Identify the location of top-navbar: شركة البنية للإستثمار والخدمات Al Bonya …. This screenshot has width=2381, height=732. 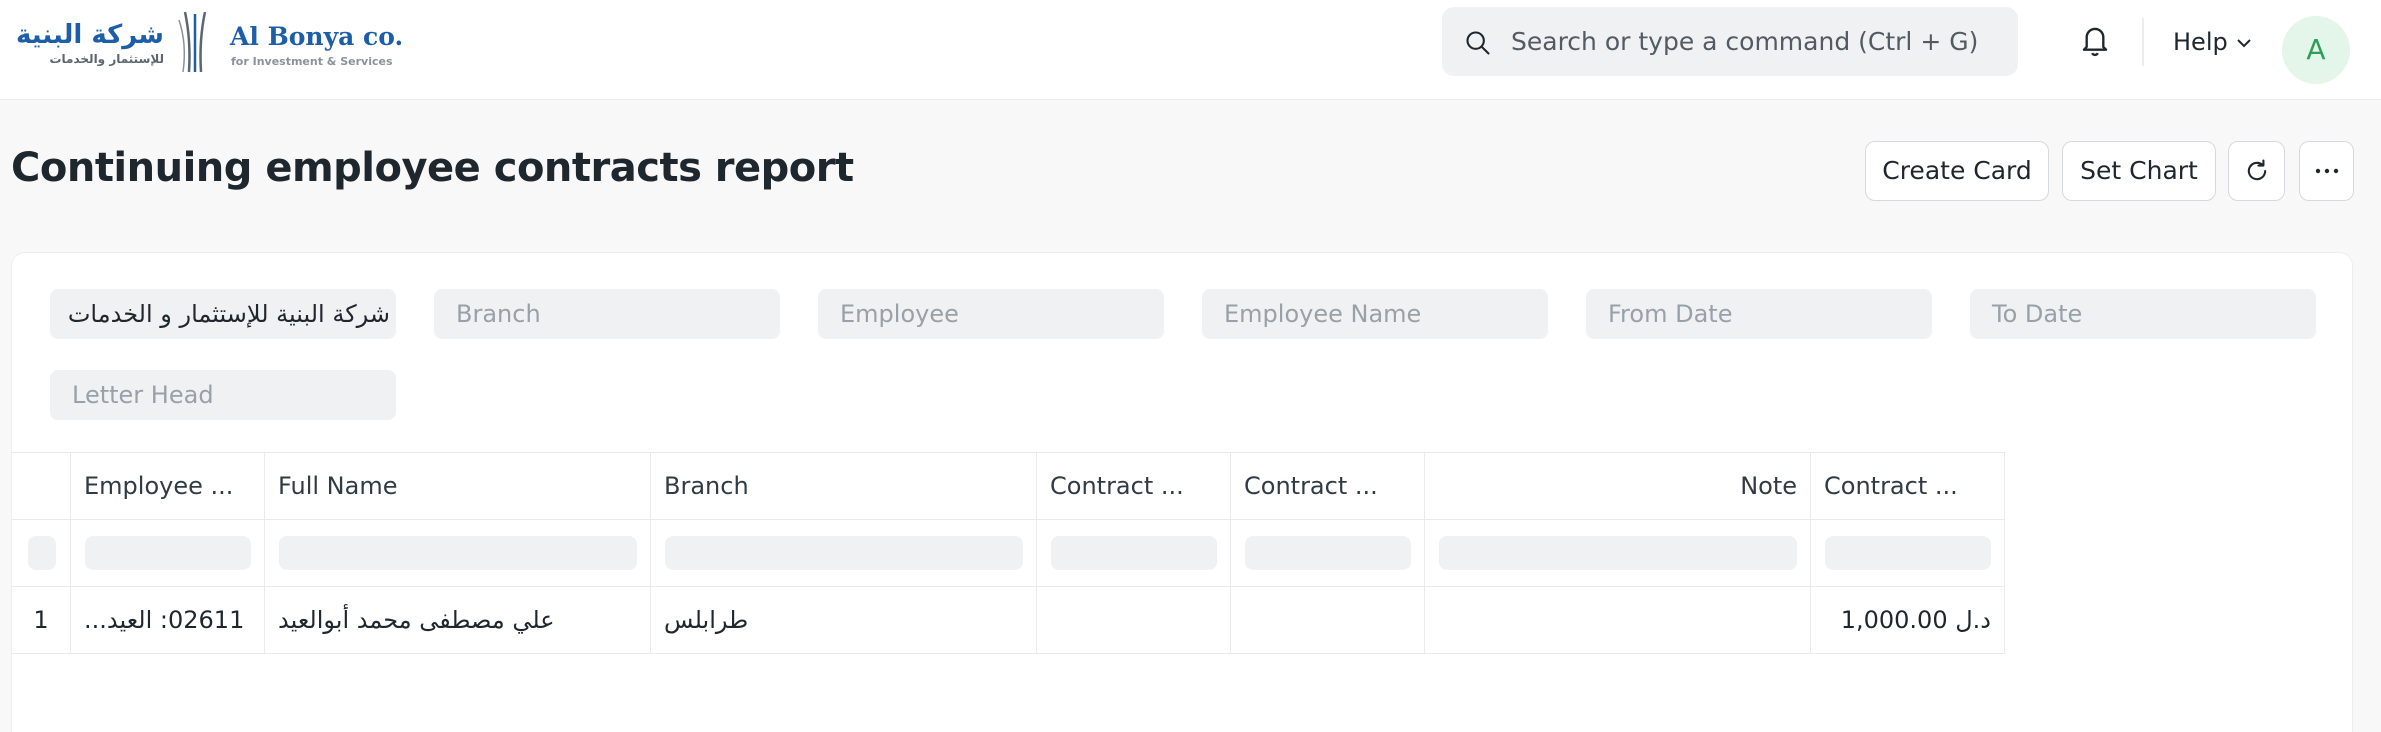
(1190, 50).